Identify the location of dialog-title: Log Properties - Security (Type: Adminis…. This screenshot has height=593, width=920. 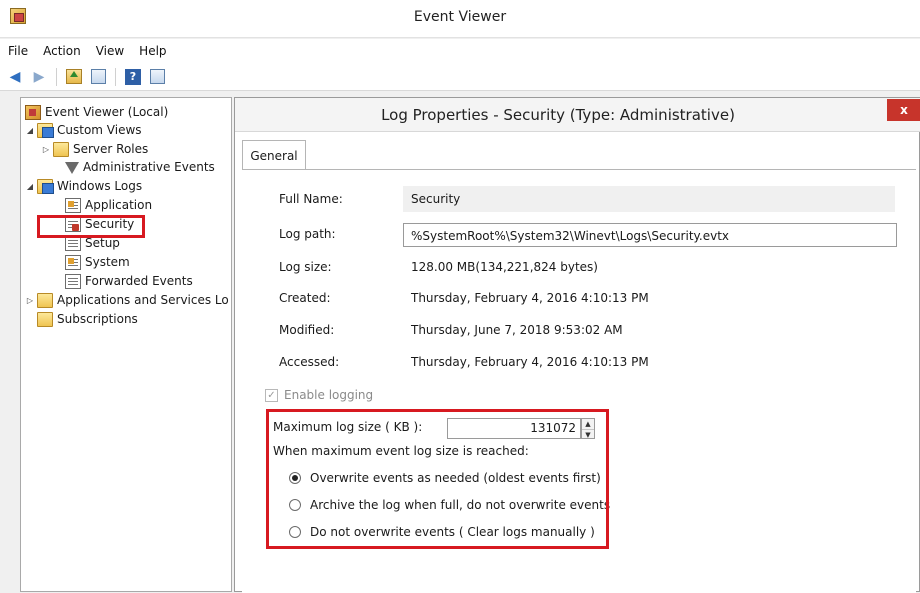
(558, 115).